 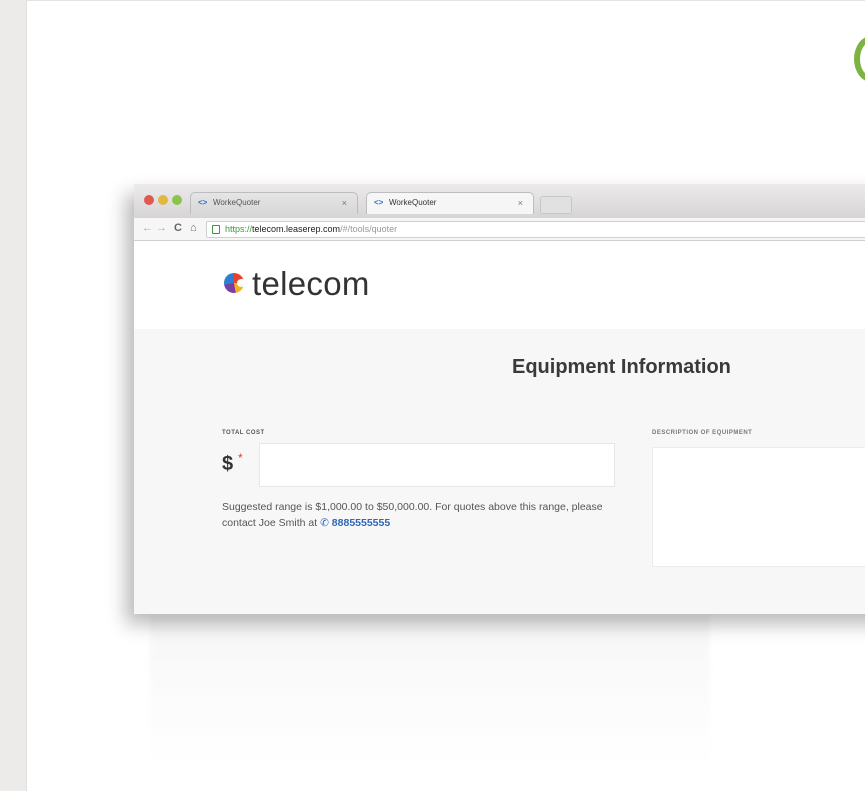 What do you see at coordinates (239, 229) in the screenshot?
I see `url-scheme: https://` at bounding box center [239, 229].